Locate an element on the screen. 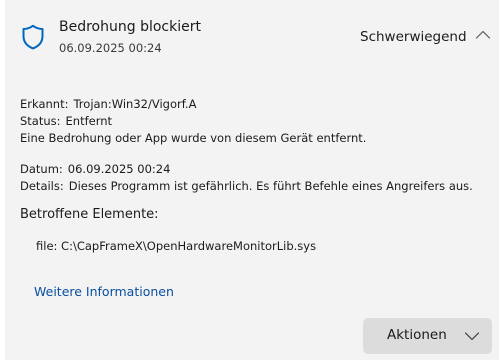 Image resolution: width=502 pixels, height=360 pixels. chevron-down-icon is located at coordinates (472, 336).